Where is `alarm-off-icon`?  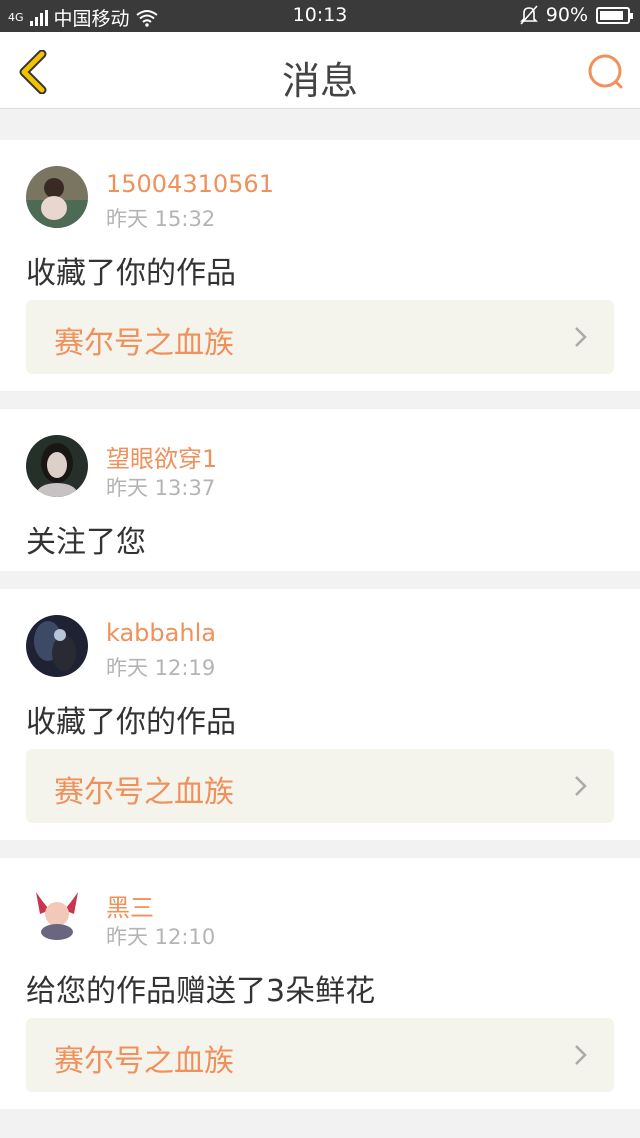
alarm-off-icon is located at coordinates (528, 15).